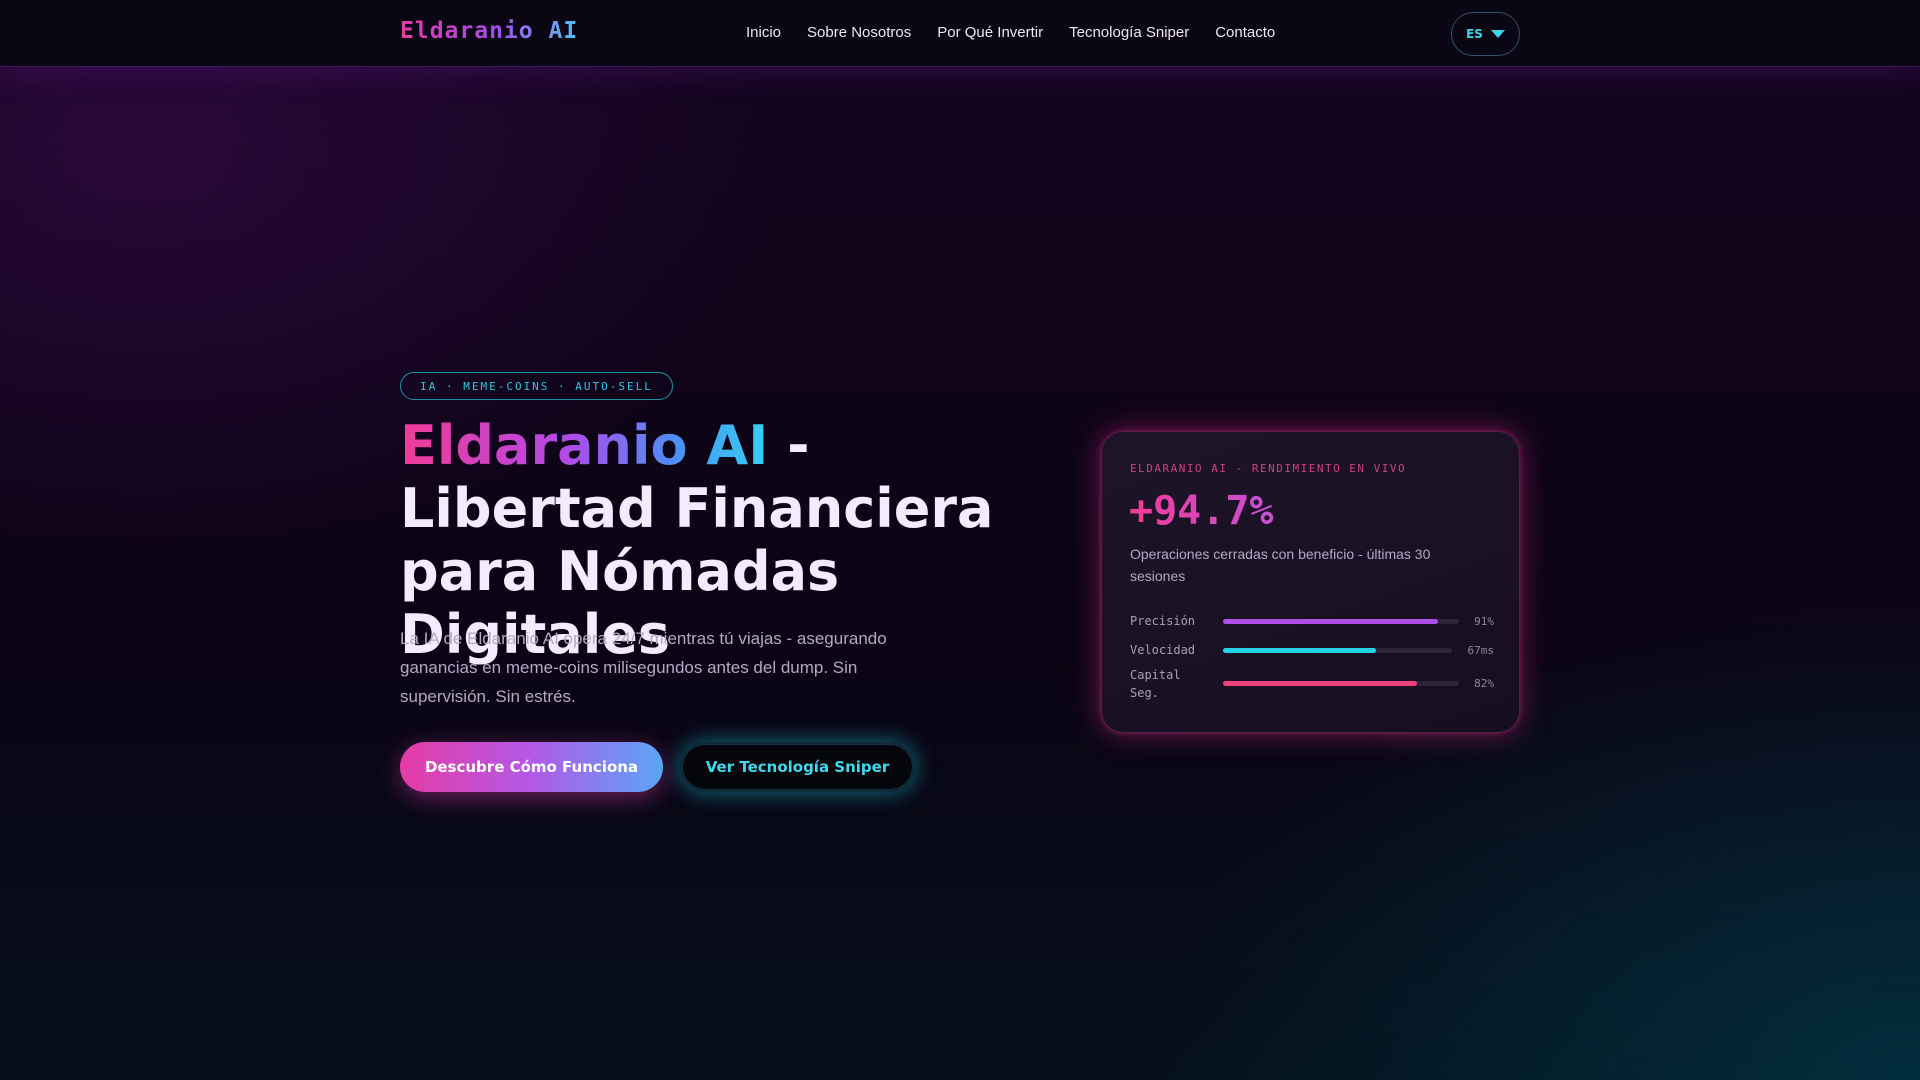 This screenshot has height=1080, width=1920. I want to click on nav-link-sobre-nosotros: Sobre Nosotros, so click(859, 32).